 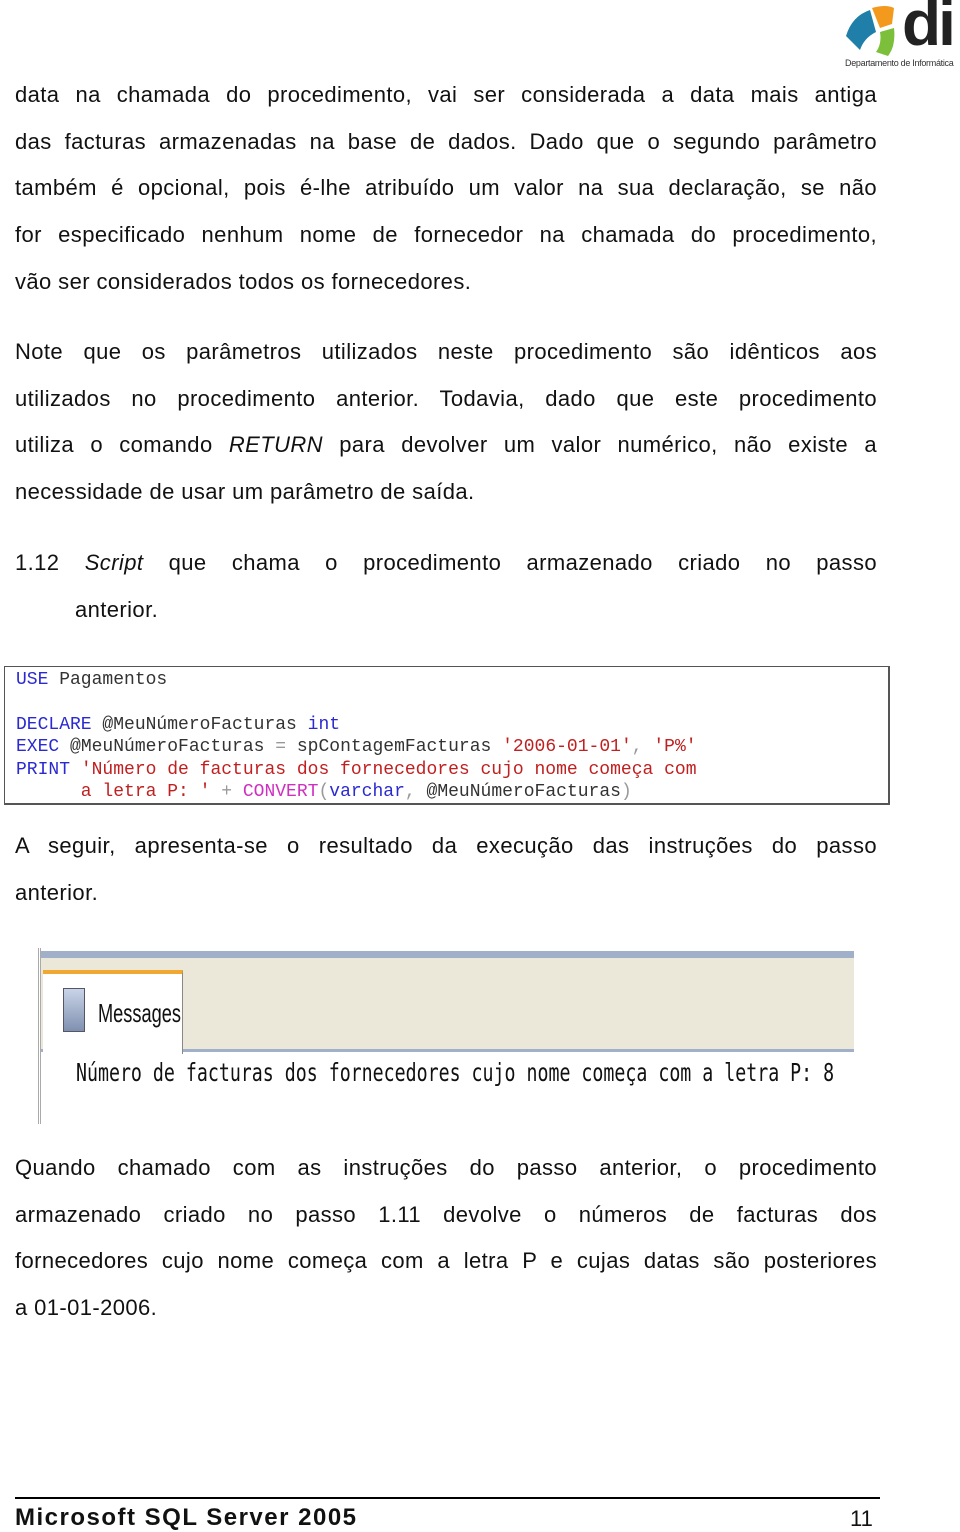 I want to click on code-text: spContagemFacturas, so click(x=394, y=747).